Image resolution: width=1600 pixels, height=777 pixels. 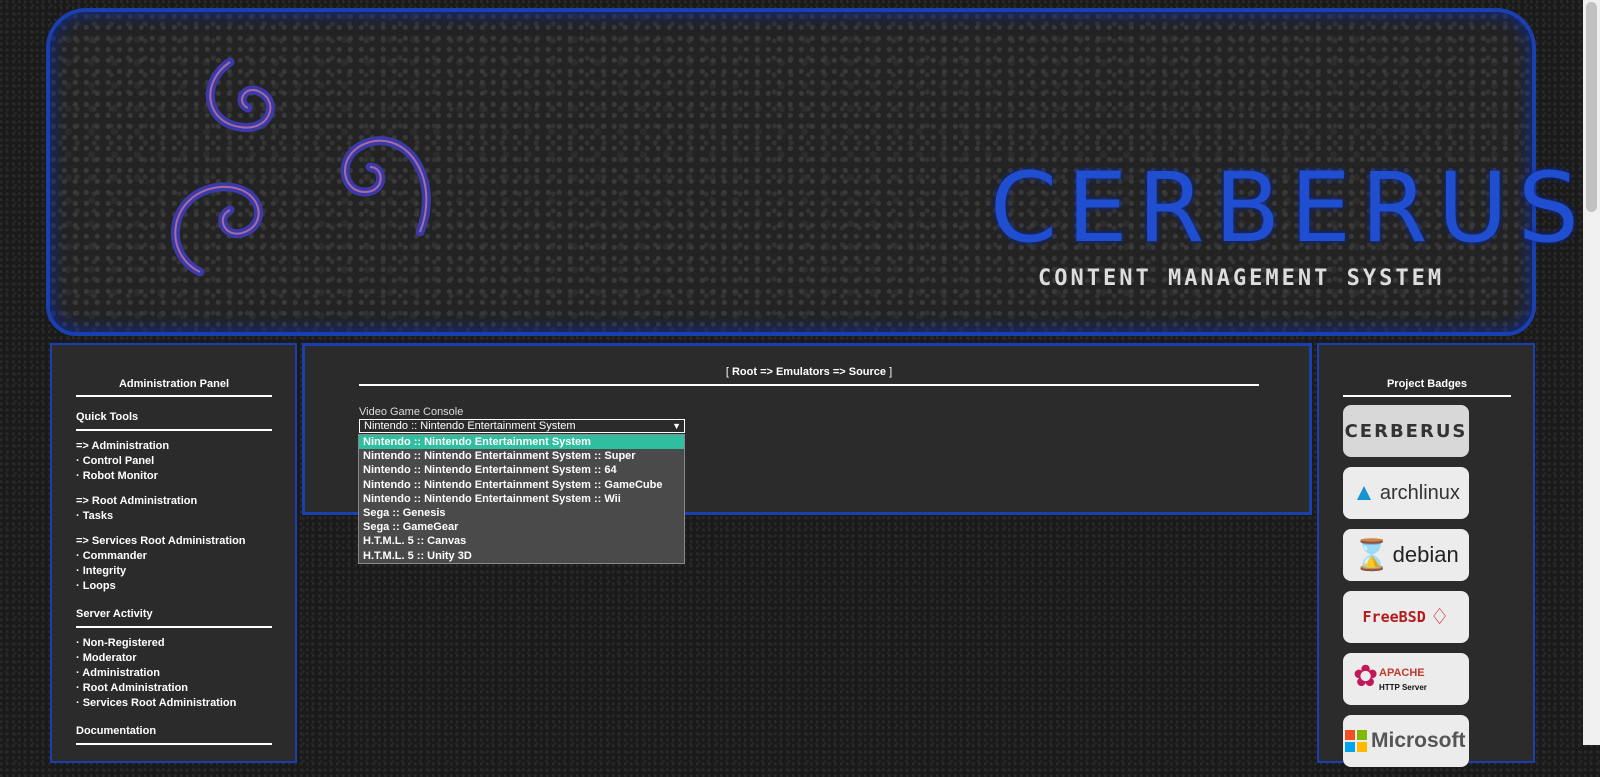 What do you see at coordinates (809, 372) in the screenshot?
I see `breadcrumb-path: Root => Emulators => Source` at bounding box center [809, 372].